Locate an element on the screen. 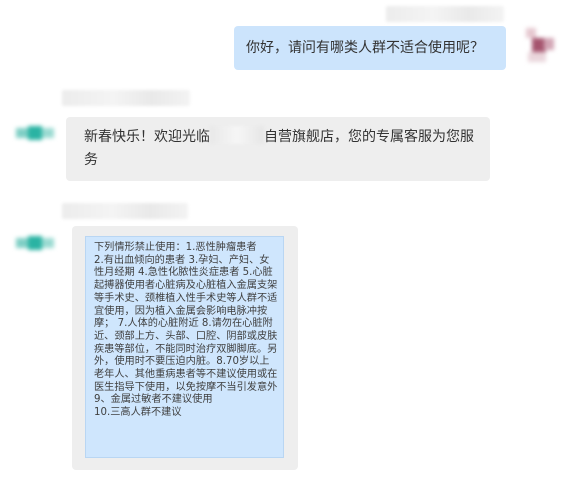 The width and height of the screenshot is (575, 487). customer-message-bubble: 你好，请问有哪类人群不适合使用呢？ is located at coordinates (370, 48).